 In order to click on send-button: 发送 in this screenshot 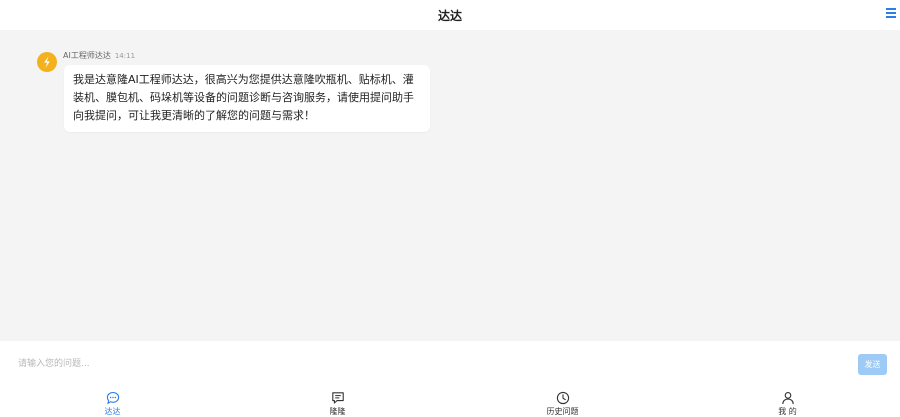, I will do `click(872, 364)`.